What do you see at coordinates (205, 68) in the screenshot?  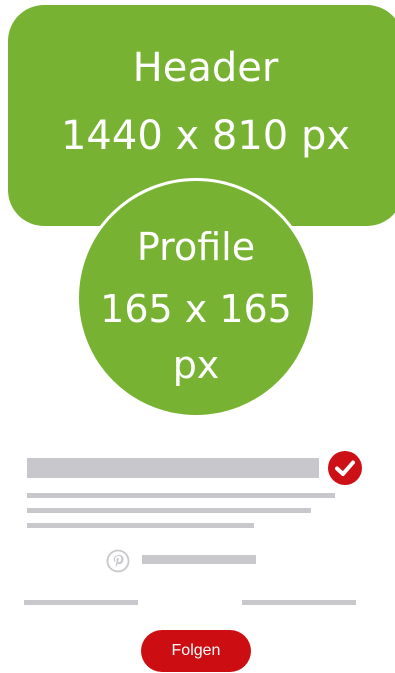 I see `header-label: Header` at bounding box center [205, 68].